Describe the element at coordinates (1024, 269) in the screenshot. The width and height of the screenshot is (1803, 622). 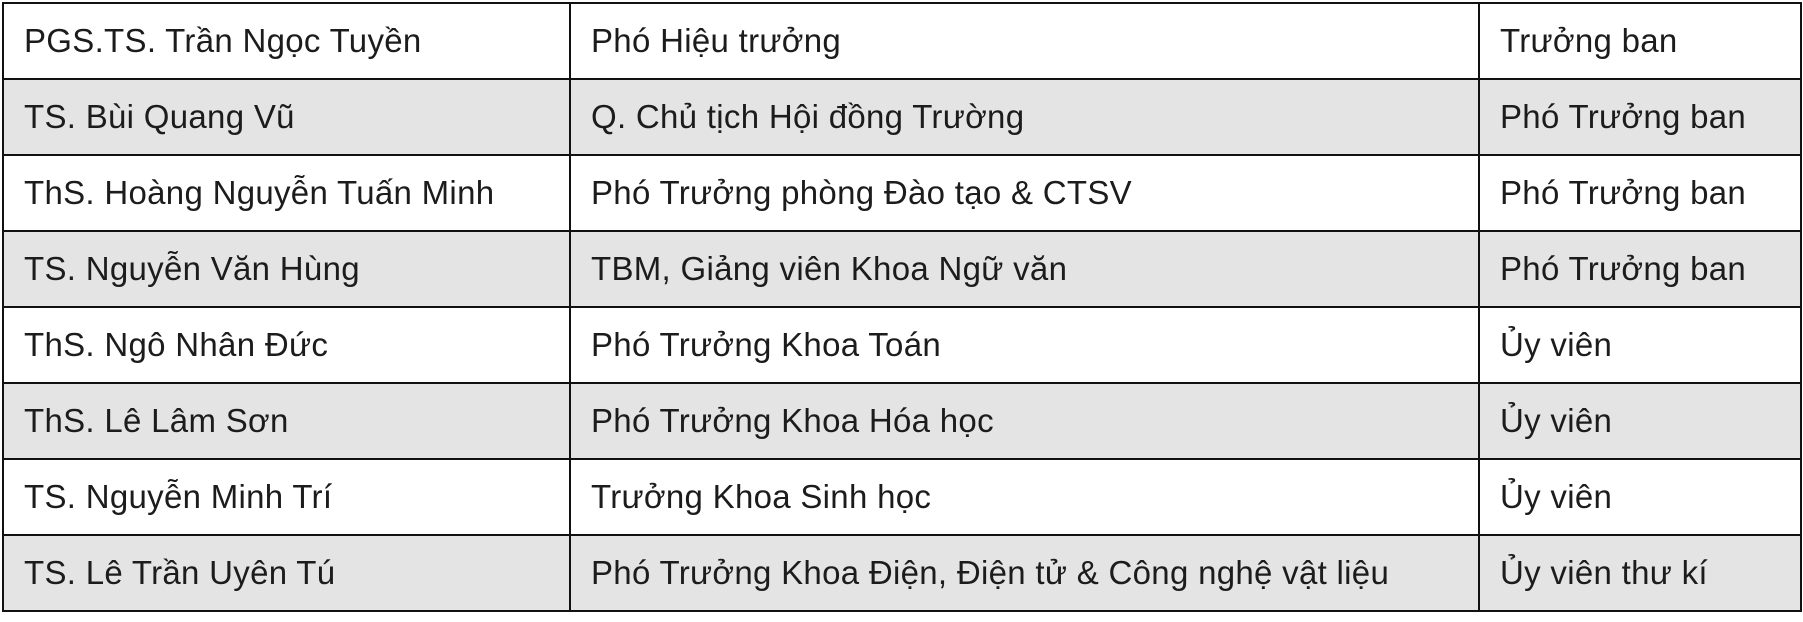
I see `member-position-cell: TBM, Giảng viên Khoa Ngữ văn` at that location.